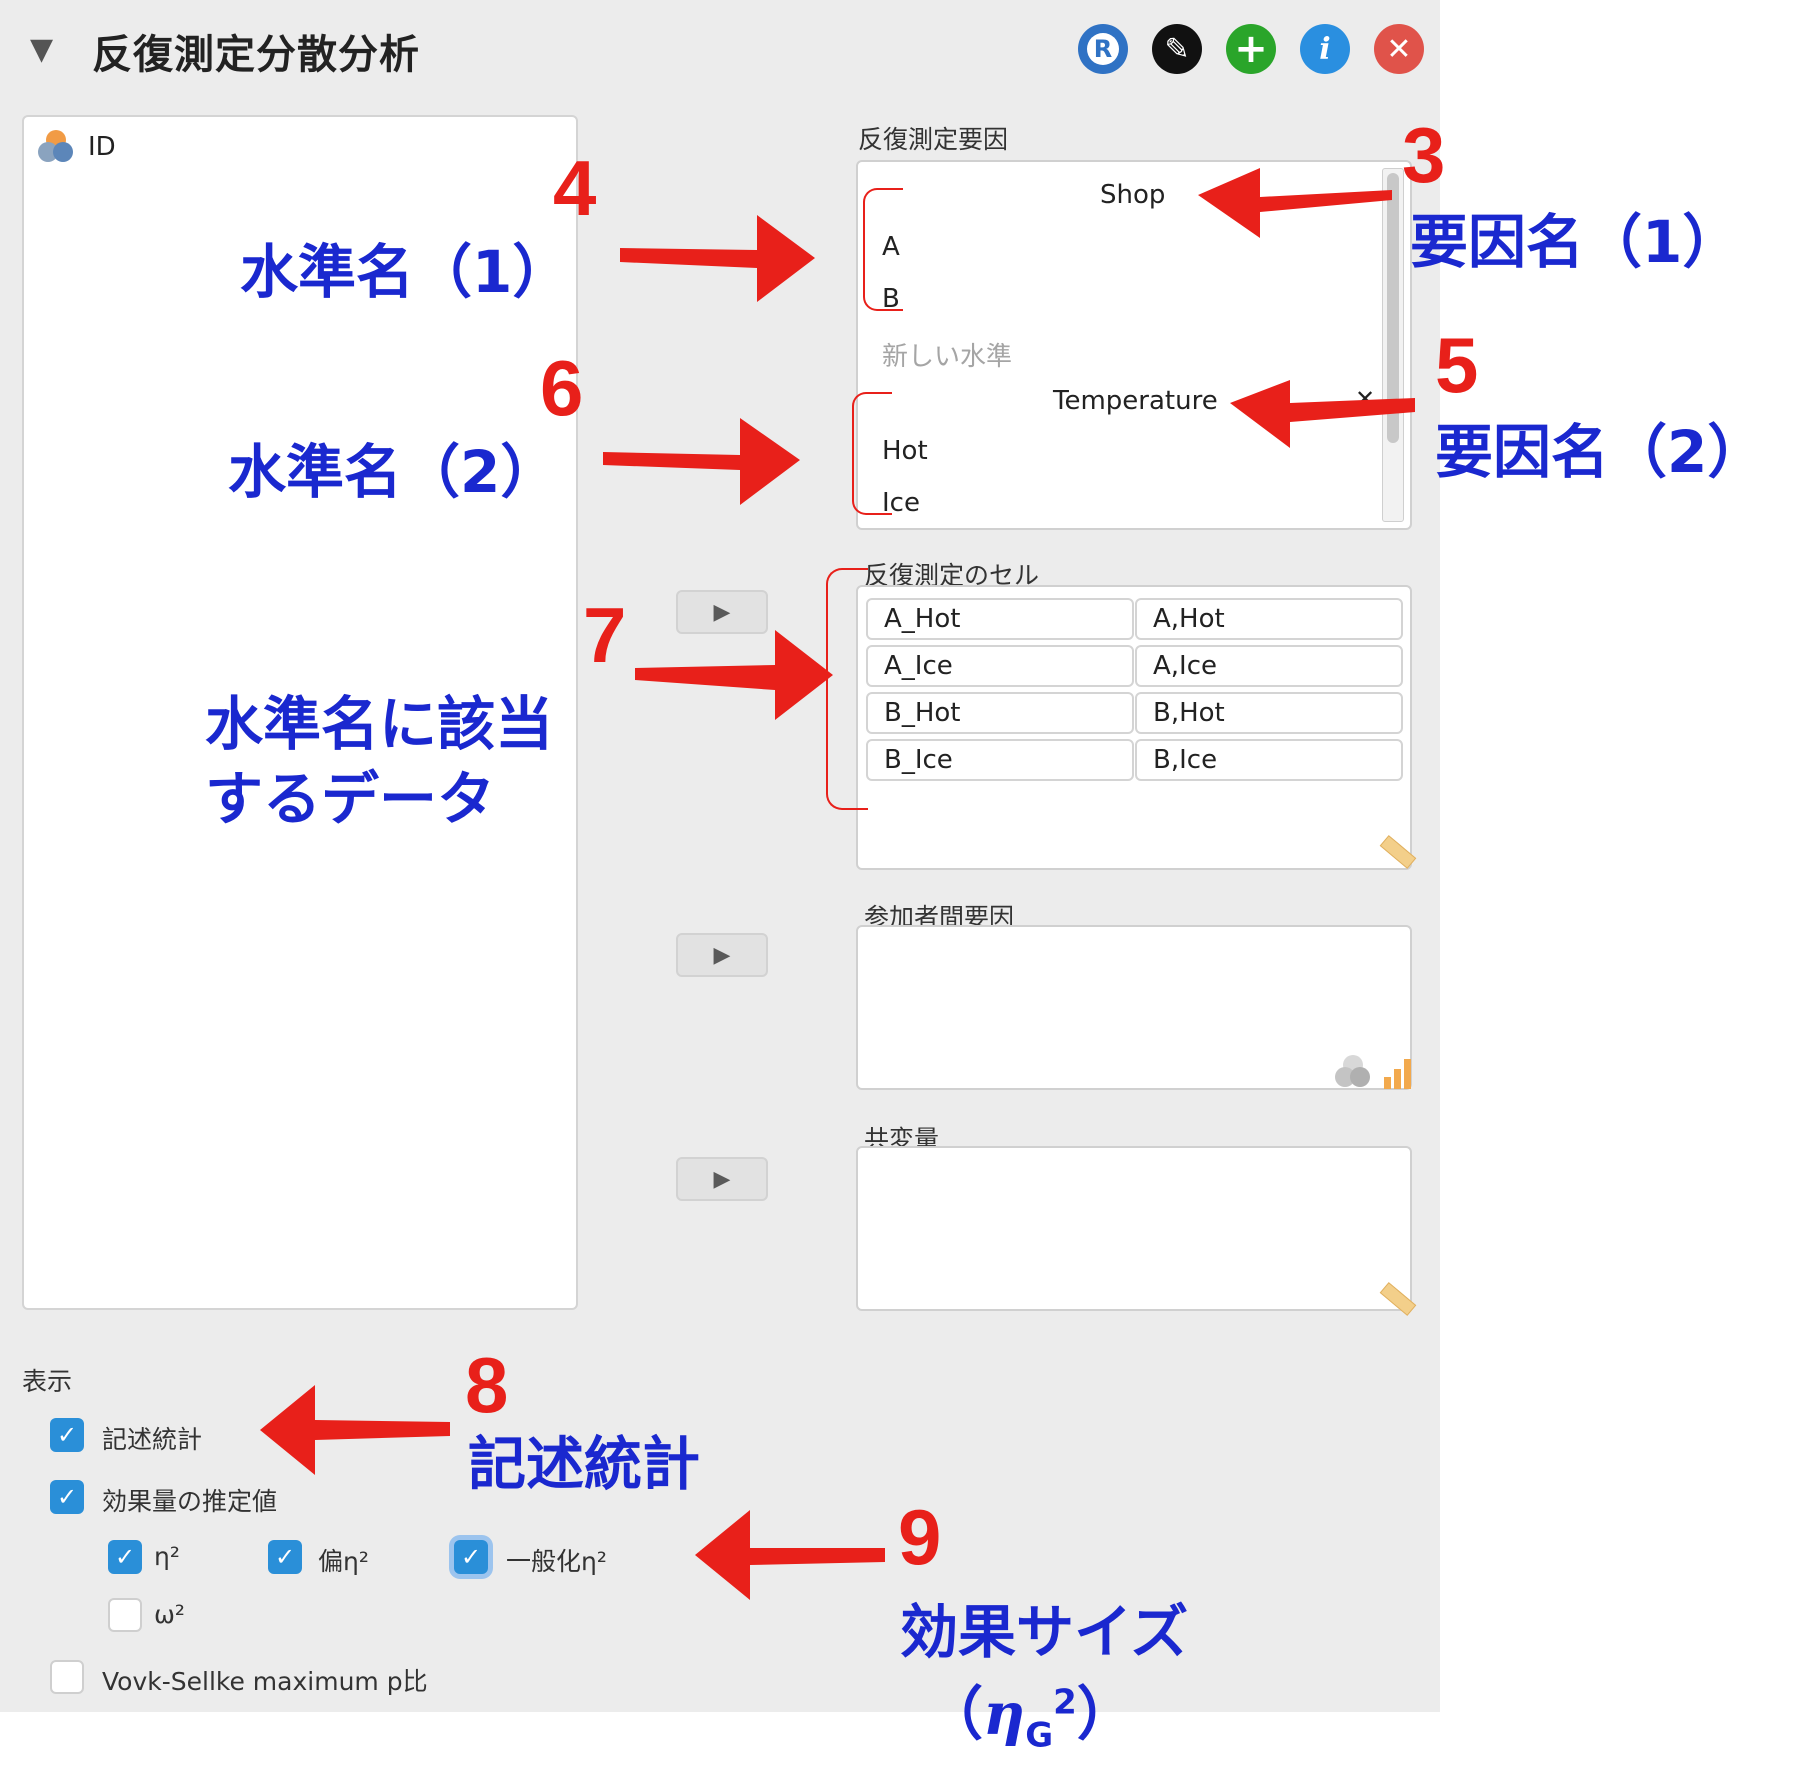 Image resolution: width=1820 pixels, height=1785 pixels. Describe the element at coordinates (584, 1464) in the screenshot. I see `annotation-descriptives: 記述統計` at that location.